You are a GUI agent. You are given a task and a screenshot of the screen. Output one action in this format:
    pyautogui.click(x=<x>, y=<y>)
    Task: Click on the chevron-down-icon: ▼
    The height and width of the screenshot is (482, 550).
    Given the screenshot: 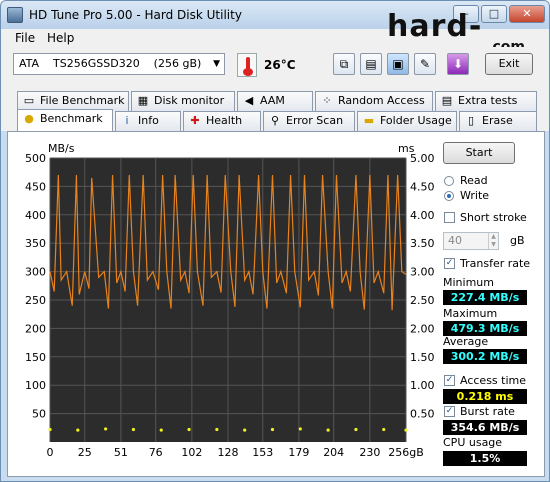 What is the action you would take?
    pyautogui.click(x=216, y=64)
    